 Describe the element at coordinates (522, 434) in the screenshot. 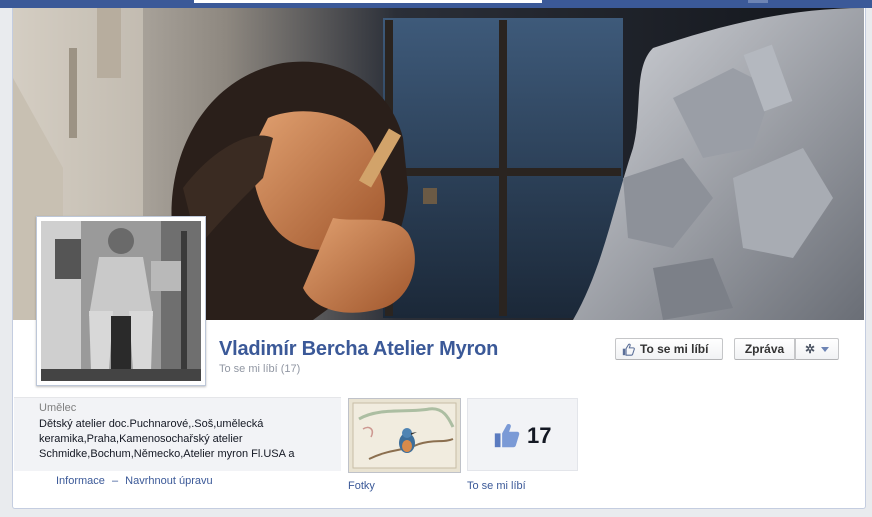

I see `likes-app-tile: 17` at that location.